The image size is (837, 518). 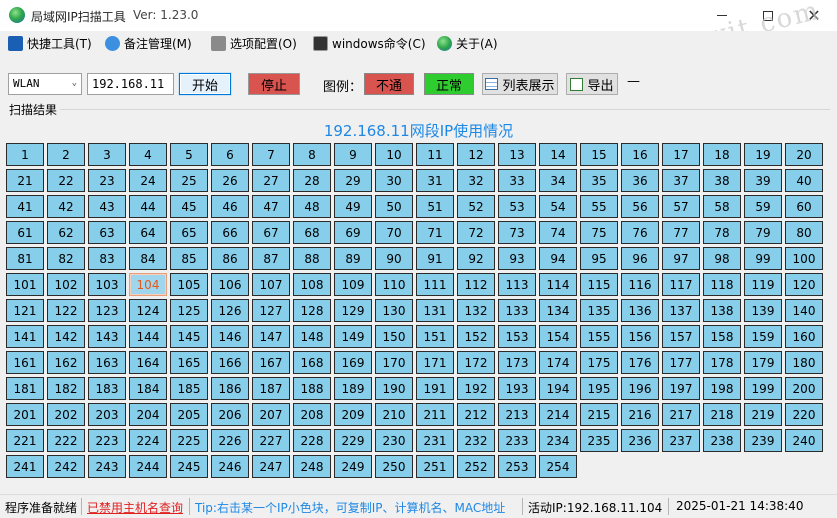 What do you see at coordinates (599, 232) in the screenshot?
I see `ip-cell: 75` at bounding box center [599, 232].